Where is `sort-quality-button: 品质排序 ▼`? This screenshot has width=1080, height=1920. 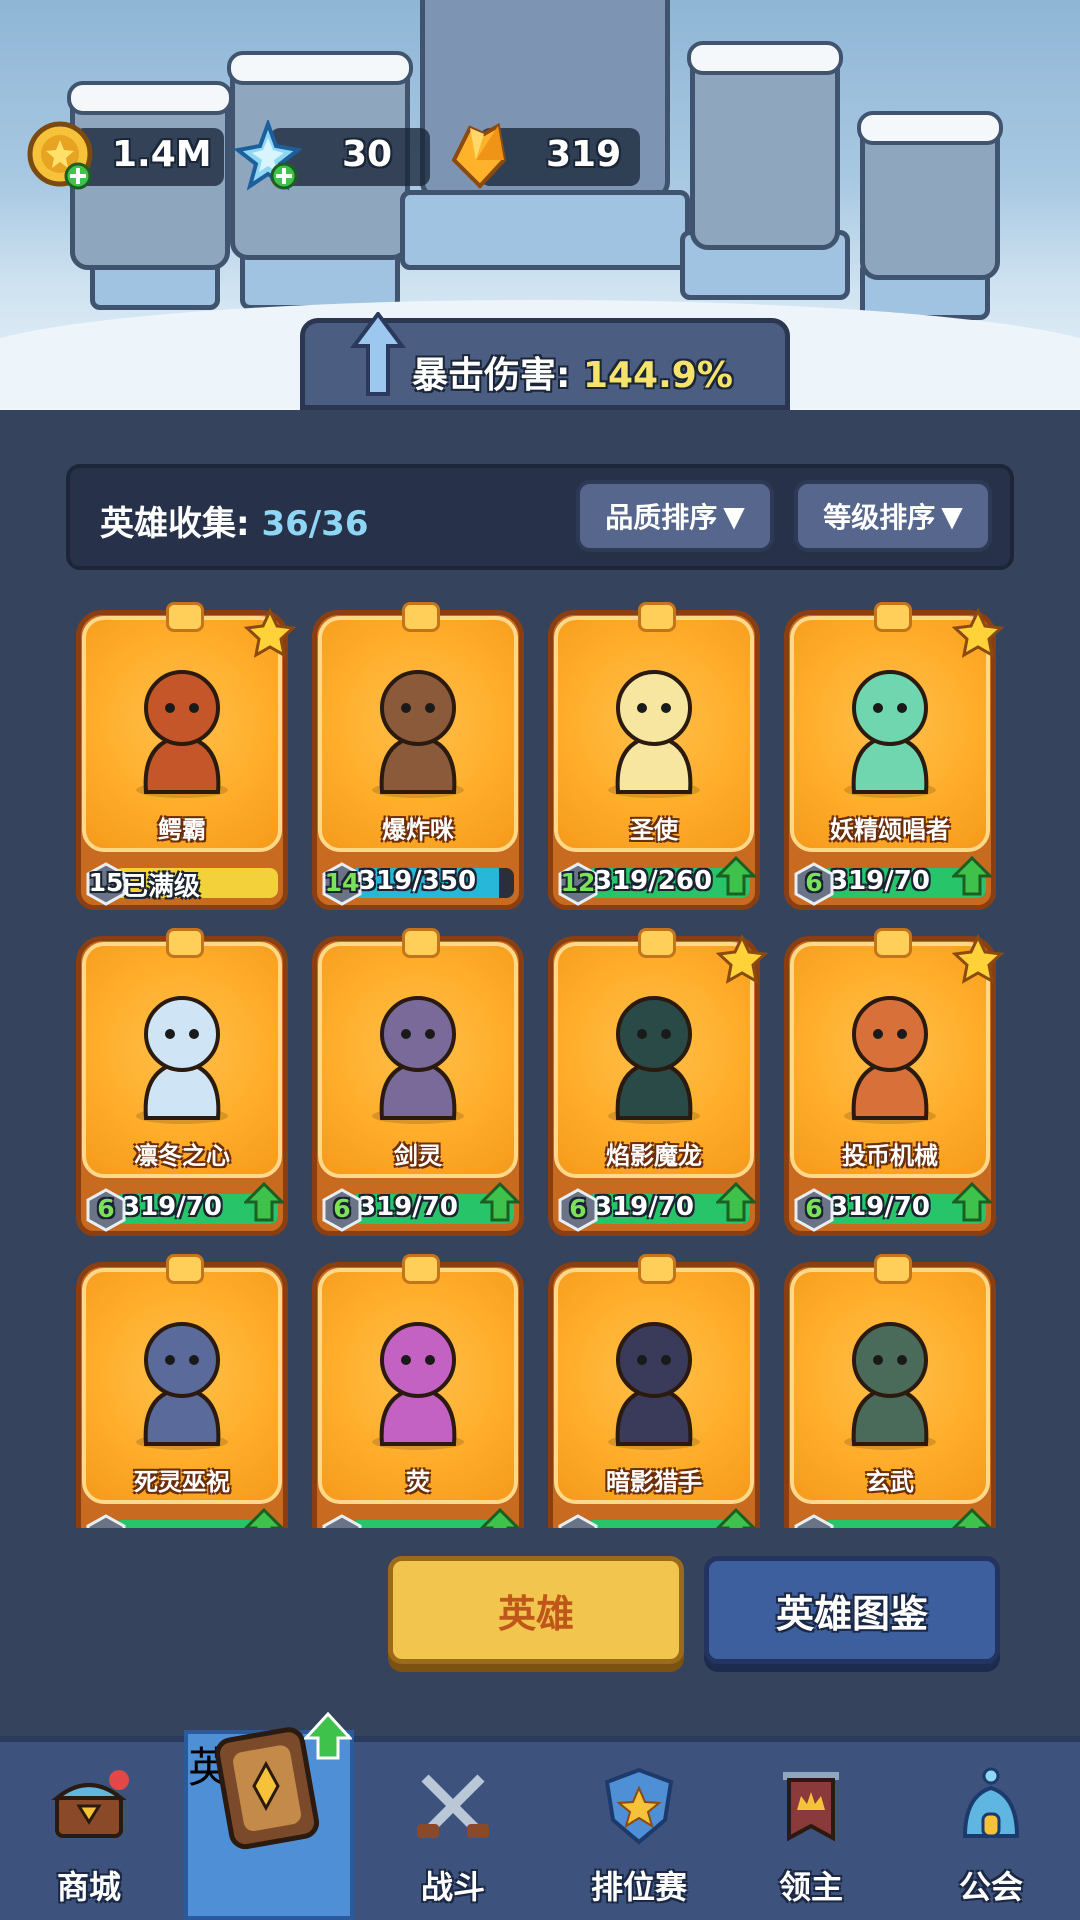 sort-quality-button: 品质排序 ▼ is located at coordinates (675, 516).